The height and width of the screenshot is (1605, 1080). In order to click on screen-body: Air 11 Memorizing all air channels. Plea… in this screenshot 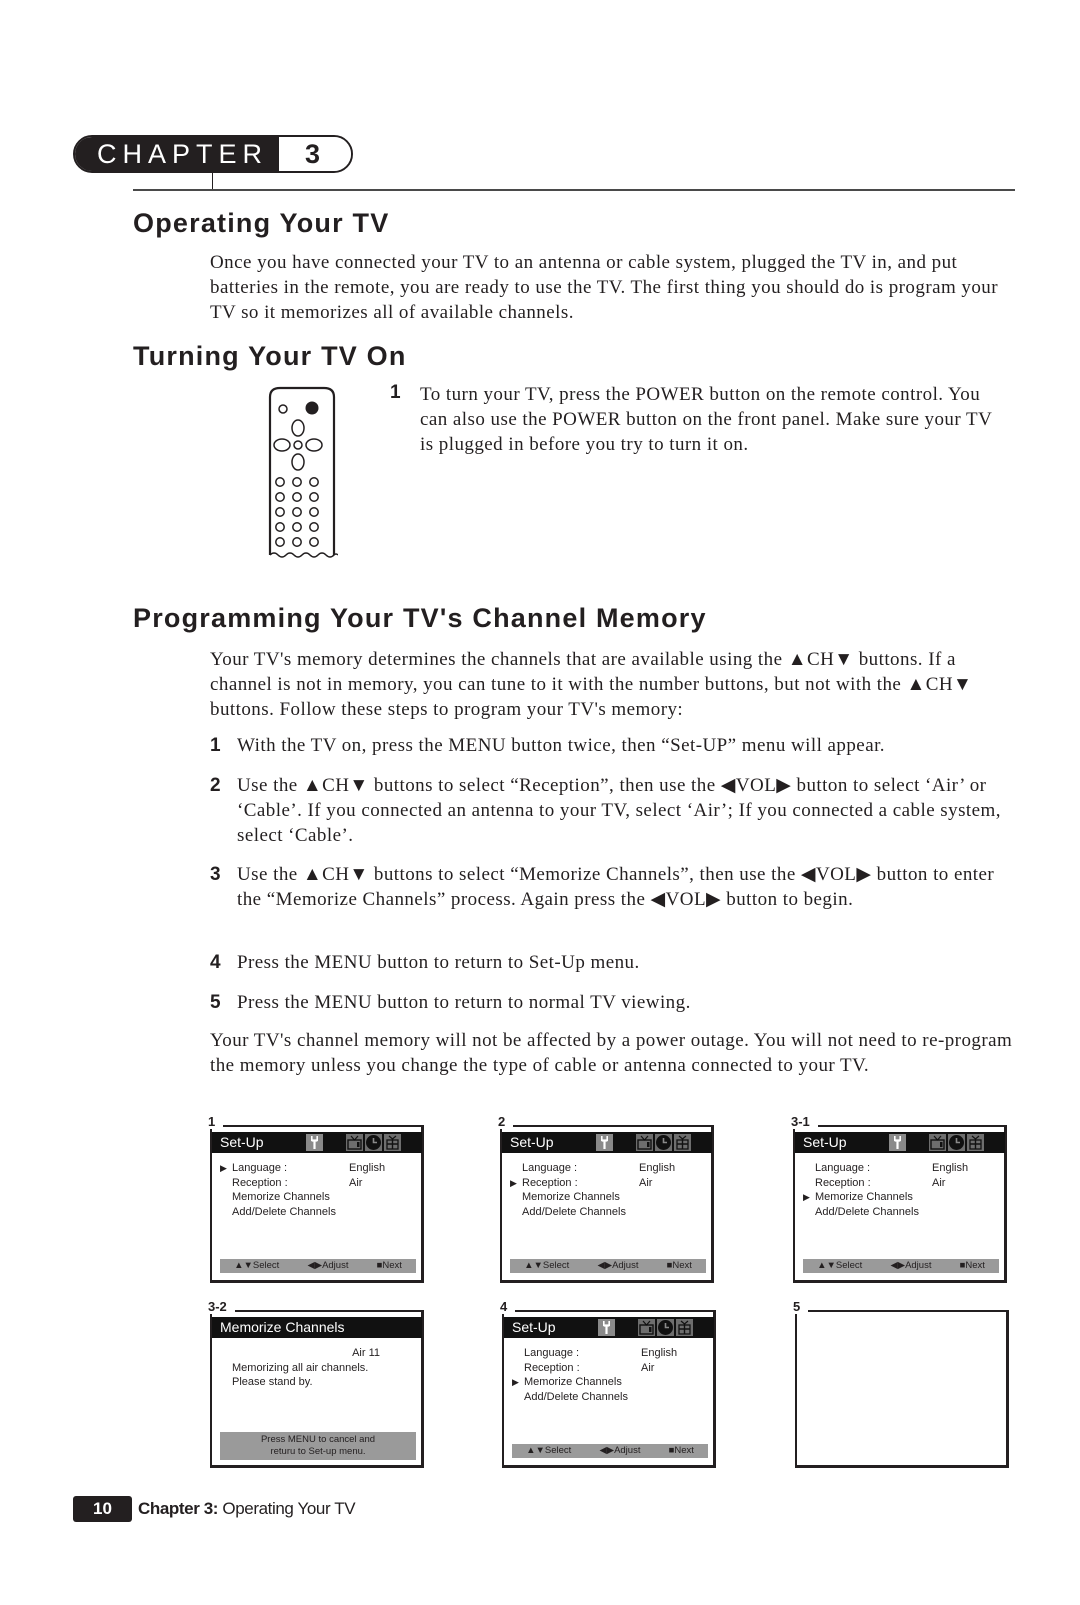, I will do `click(319, 1368)`.